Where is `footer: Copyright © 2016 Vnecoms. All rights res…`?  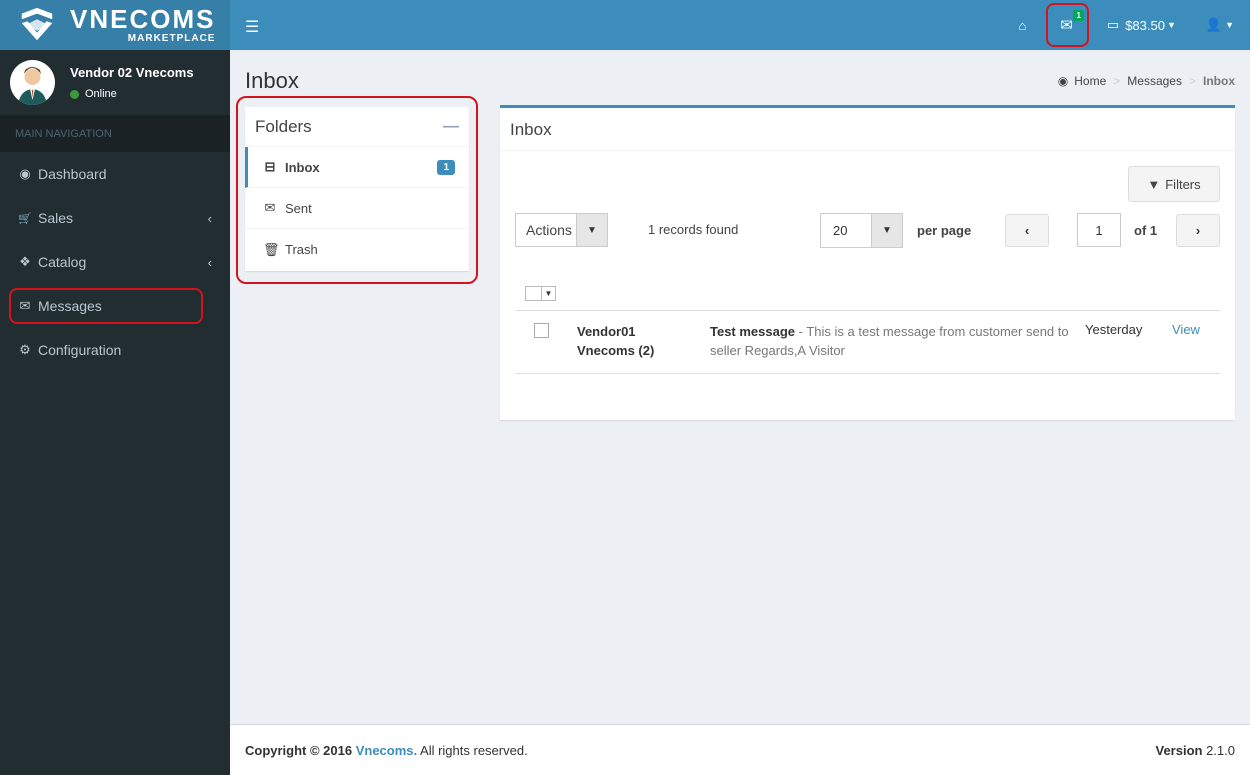
footer: Copyright © 2016 Vnecoms. All rights res… is located at coordinates (740, 749).